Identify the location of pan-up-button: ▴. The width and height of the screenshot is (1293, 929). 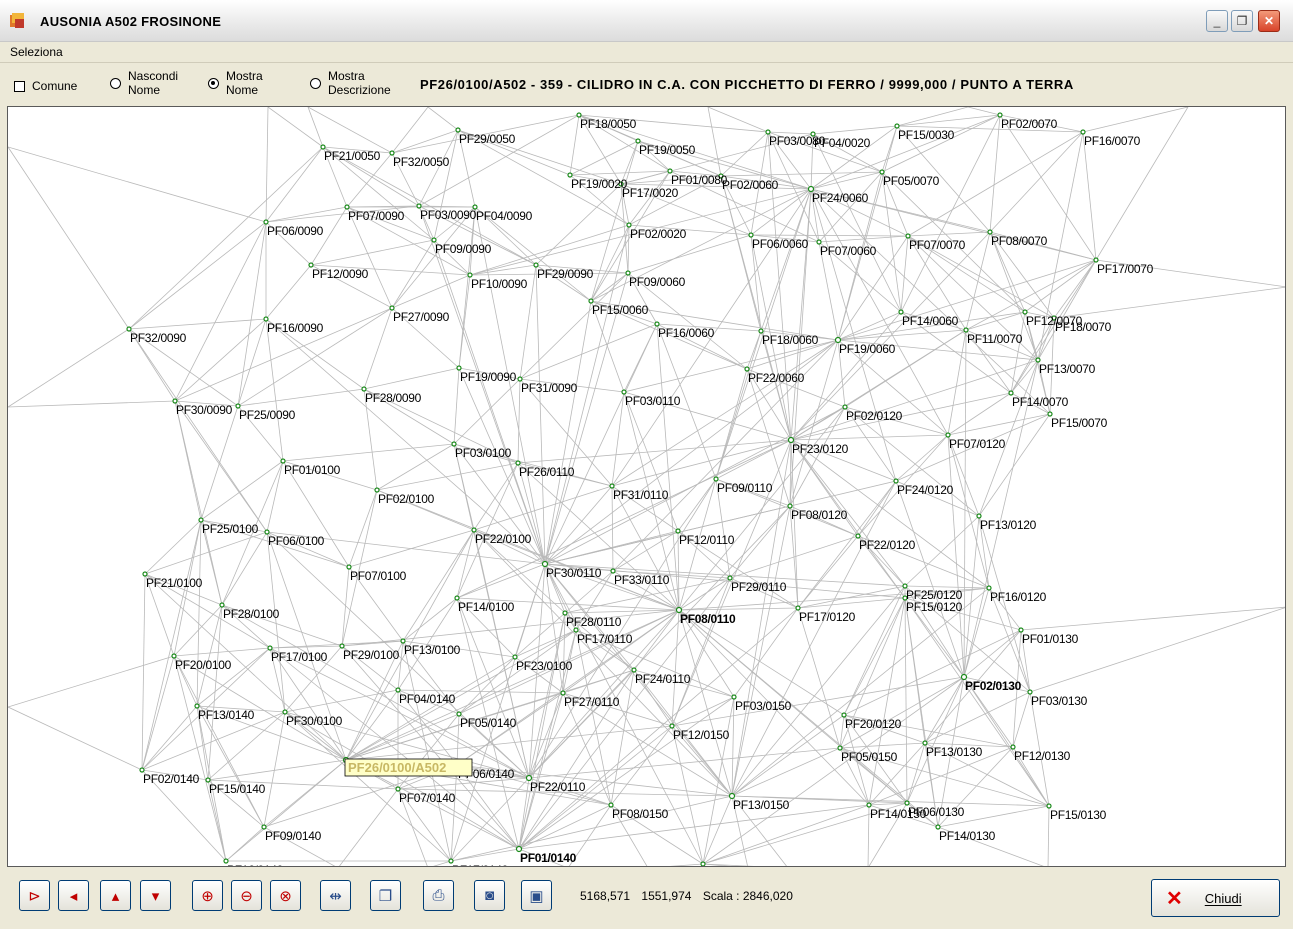
(115, 895).